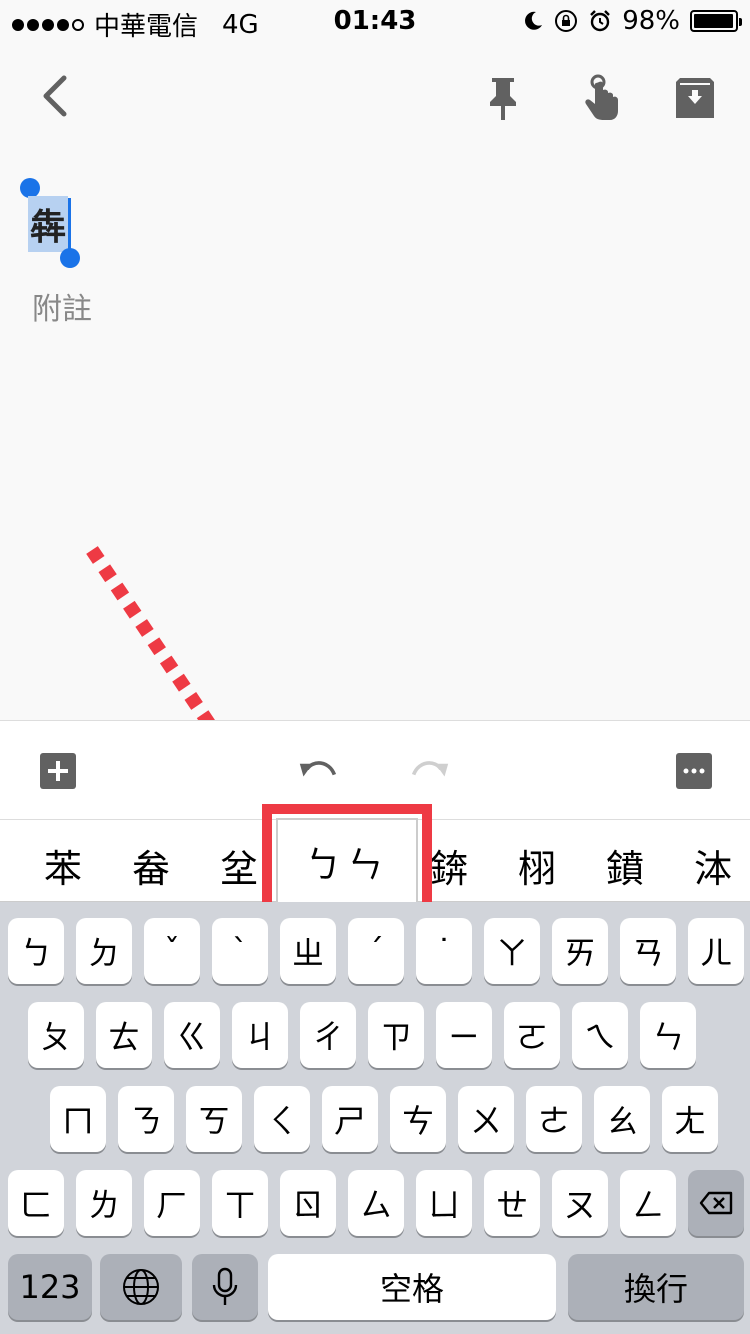 This screenshot has width=750, height=1334. Describe the element at coordinates (347, 861) in the screenshot. I see `annotation-highlight-box` at that location.